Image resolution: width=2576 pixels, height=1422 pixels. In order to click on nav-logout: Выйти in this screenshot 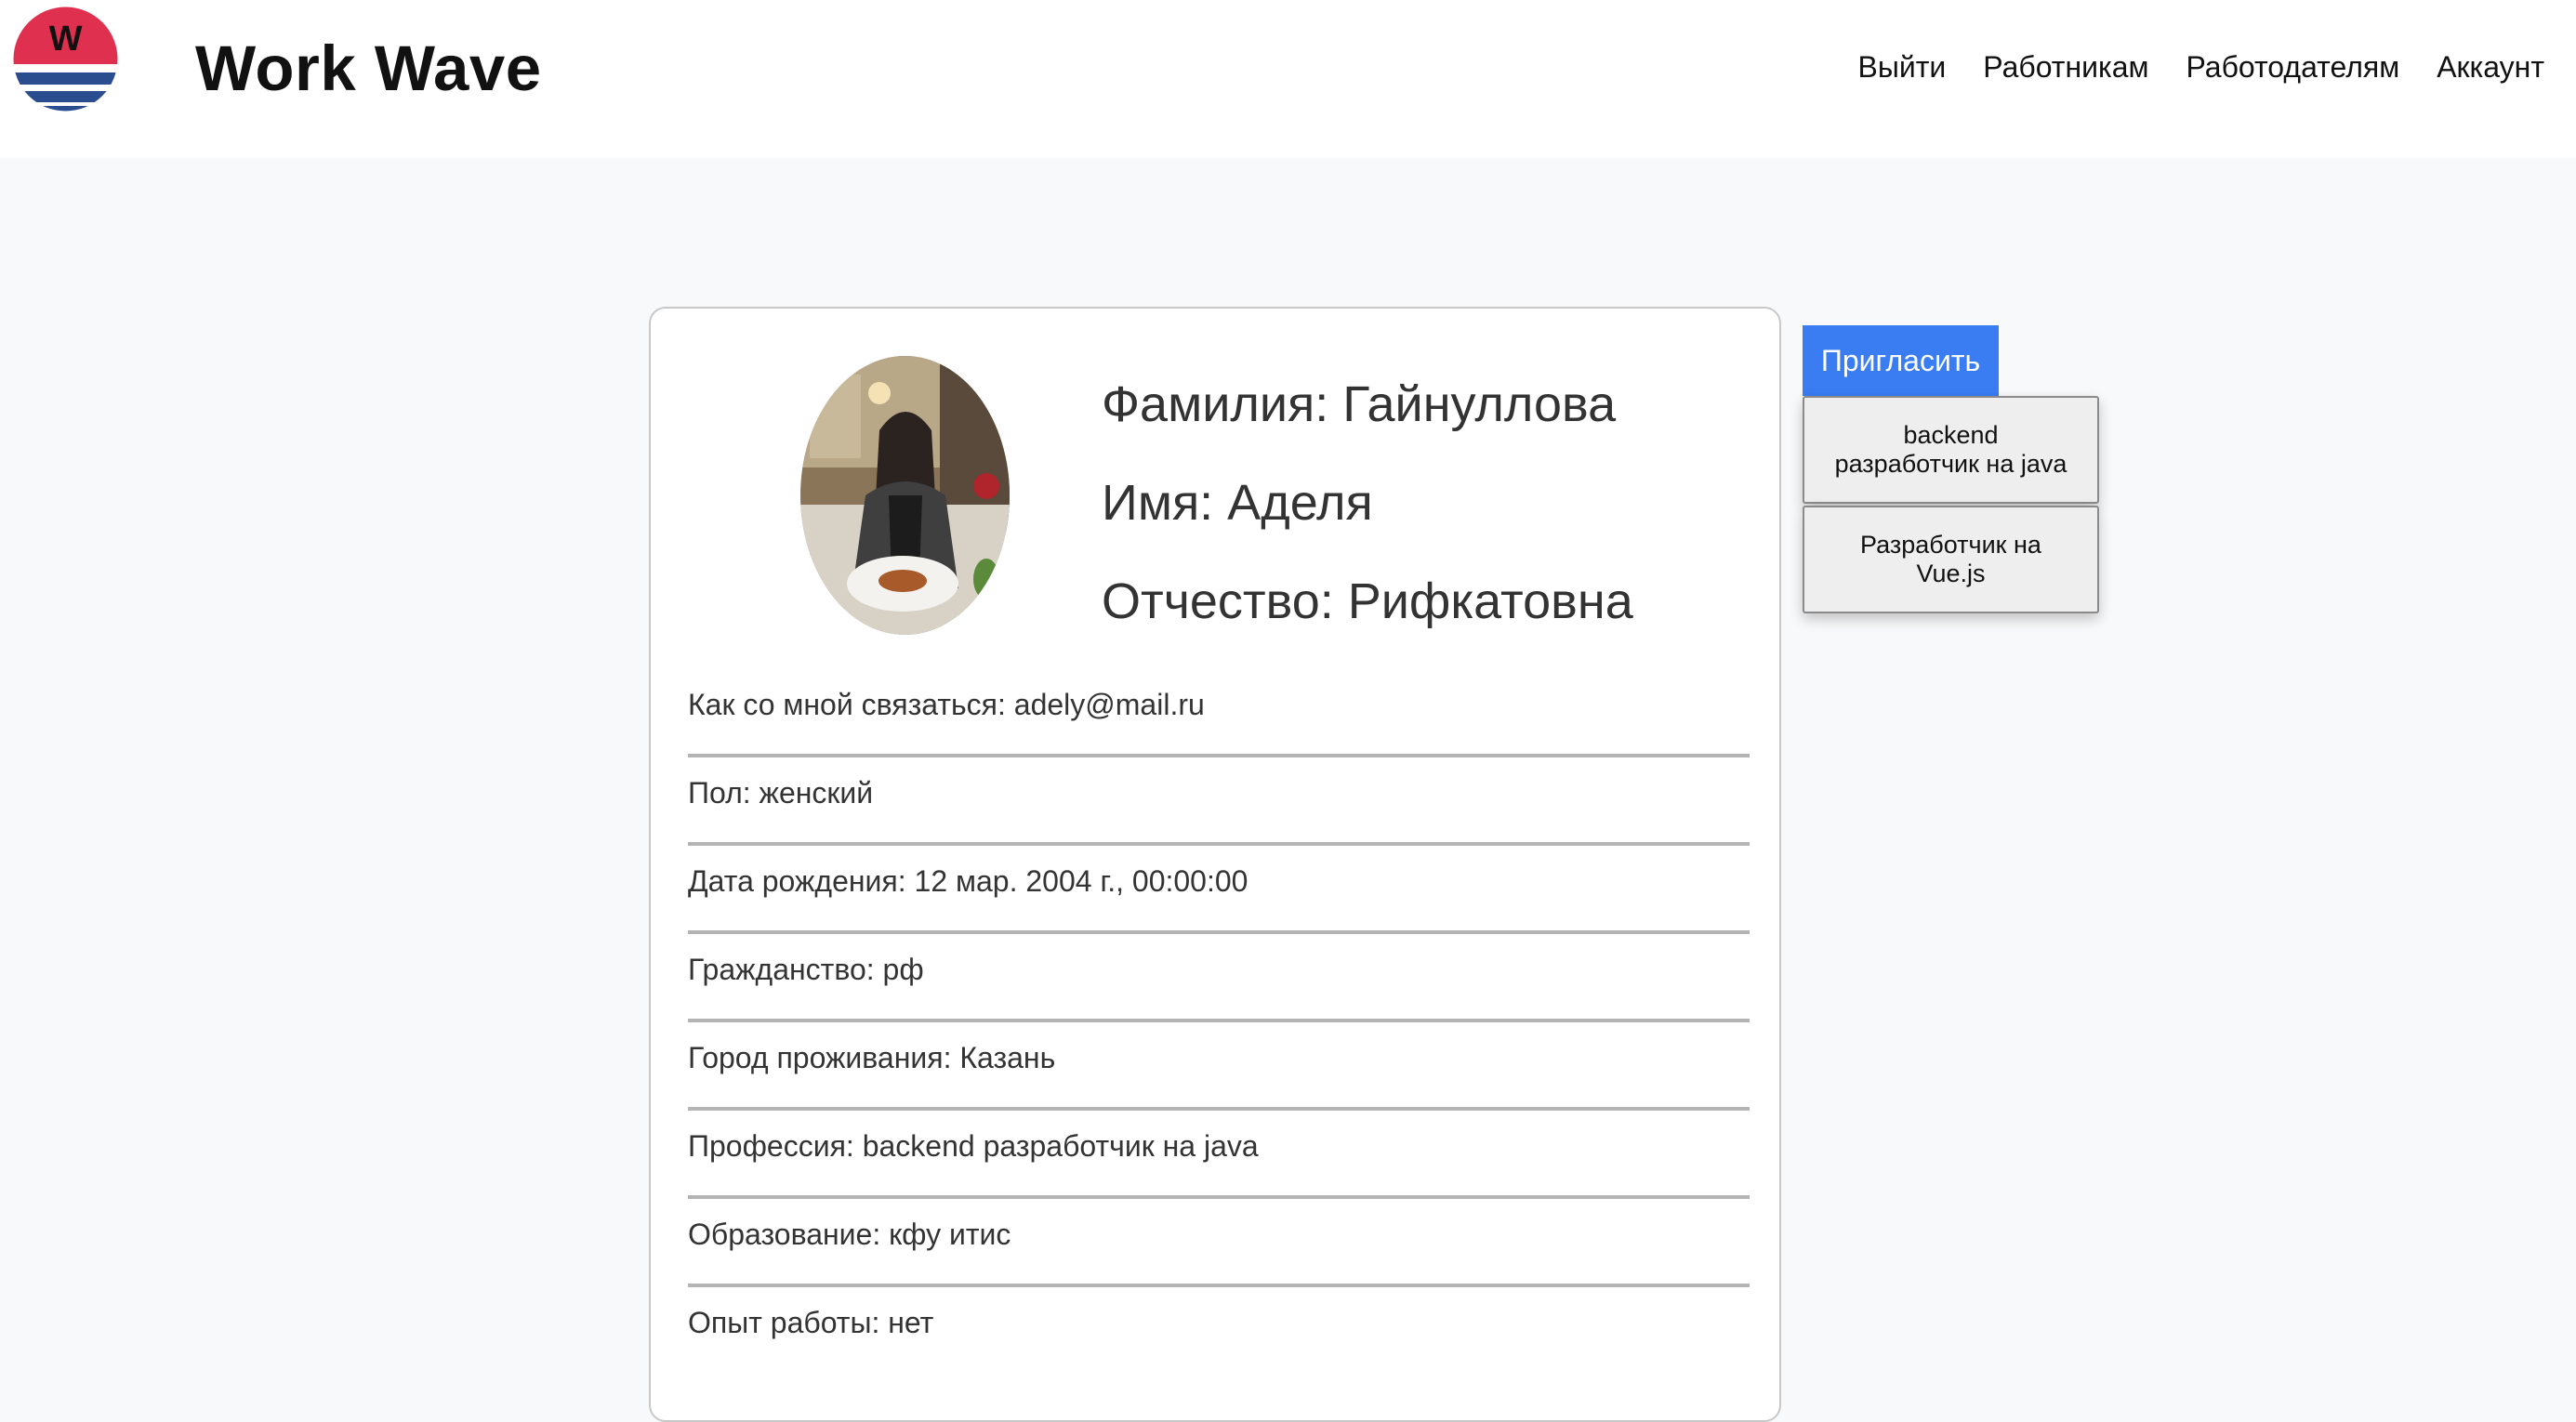, I will do `click(1902, 67)`.